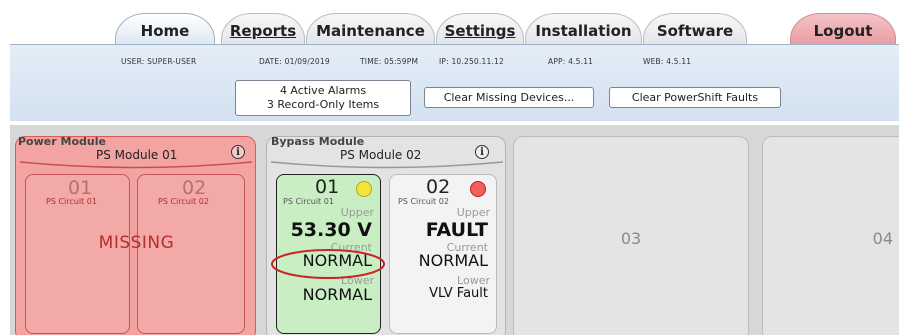  What do you see at coordinates (453, 260) in the screenshot?
I see `current-value: NORMAL` at bounding box center [453, 260].